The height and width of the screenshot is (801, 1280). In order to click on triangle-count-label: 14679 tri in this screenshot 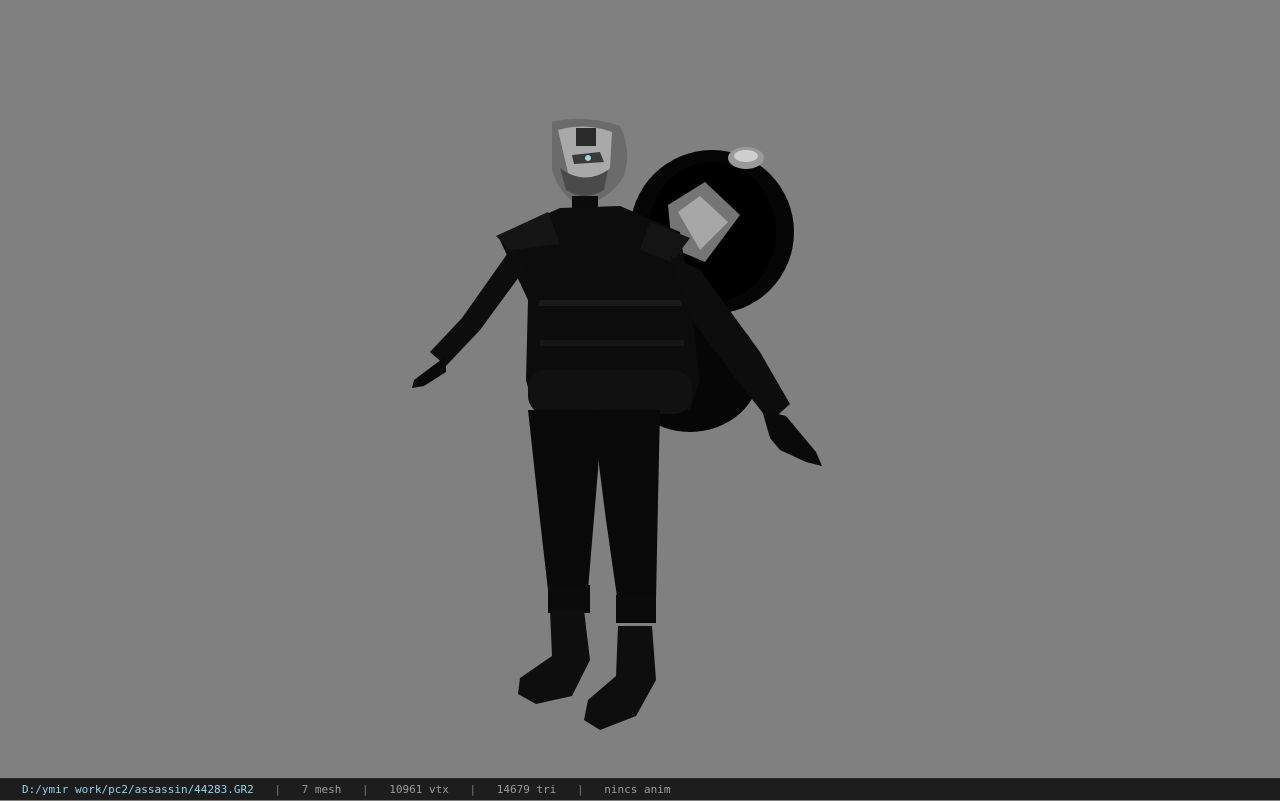, I will do `click(526, 789)`.